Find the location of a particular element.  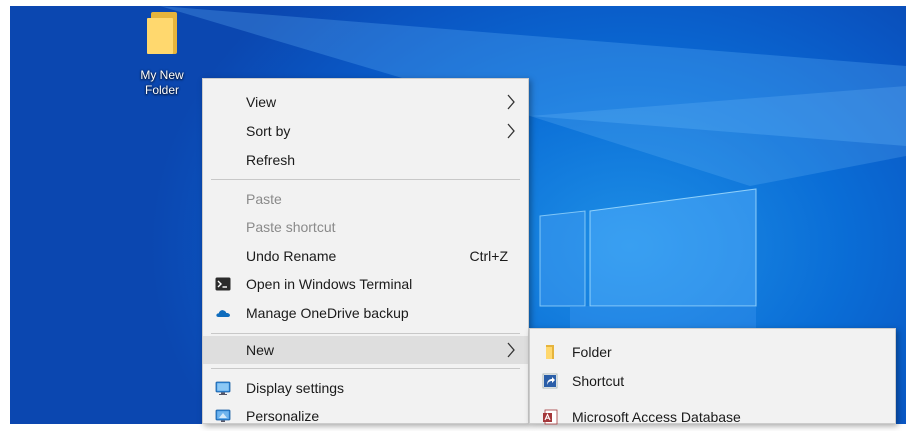

menu-item-label: Refresh is located at coordinates (271, 160).